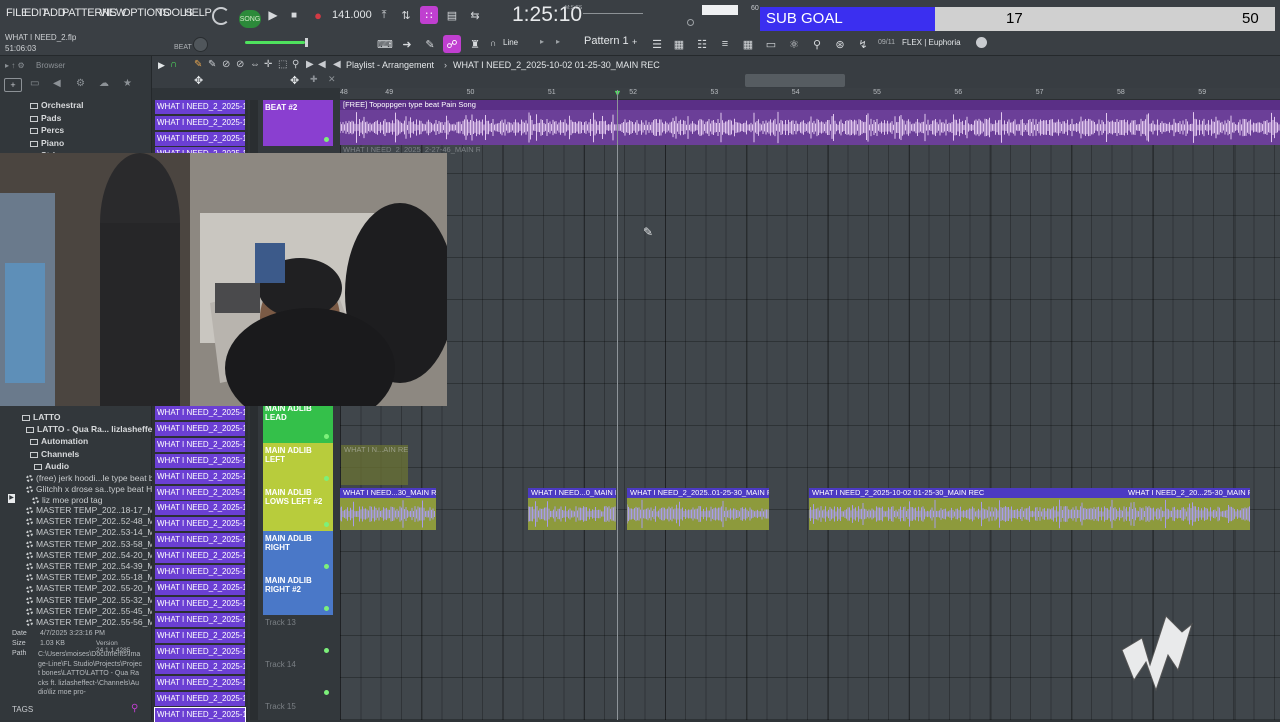 Image resolution: width=1280 pixels, height=722 pixels. Describe the element at coordinates (810, 94) in the screenshot. I see `timeline-ruler: 48 49 50 51 52 53 54 55 56 57 58 59` at that location.